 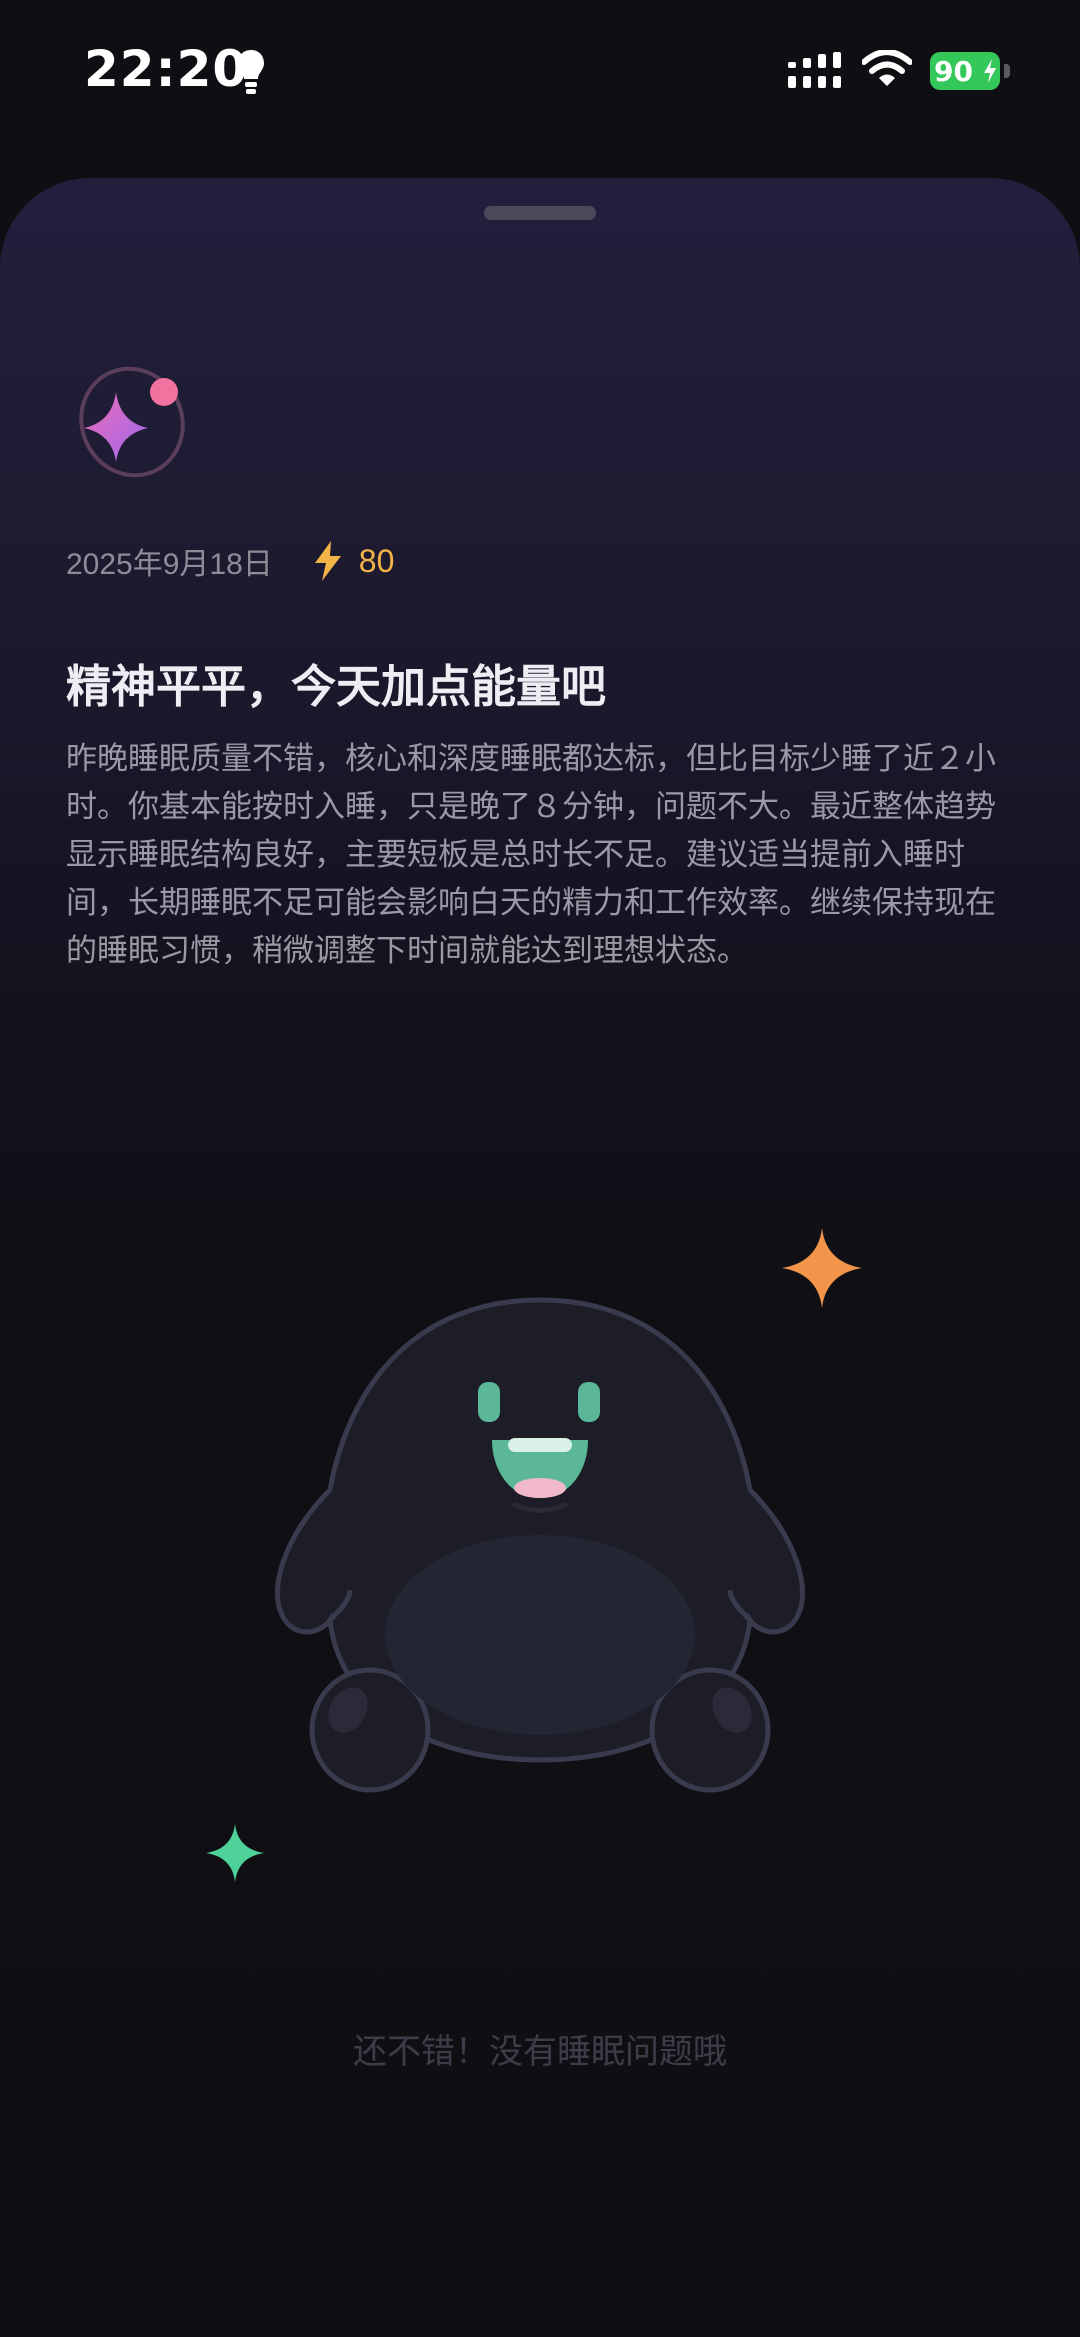 I want to click on report-date: 2025年9月18日, so click(x=169, y=564).